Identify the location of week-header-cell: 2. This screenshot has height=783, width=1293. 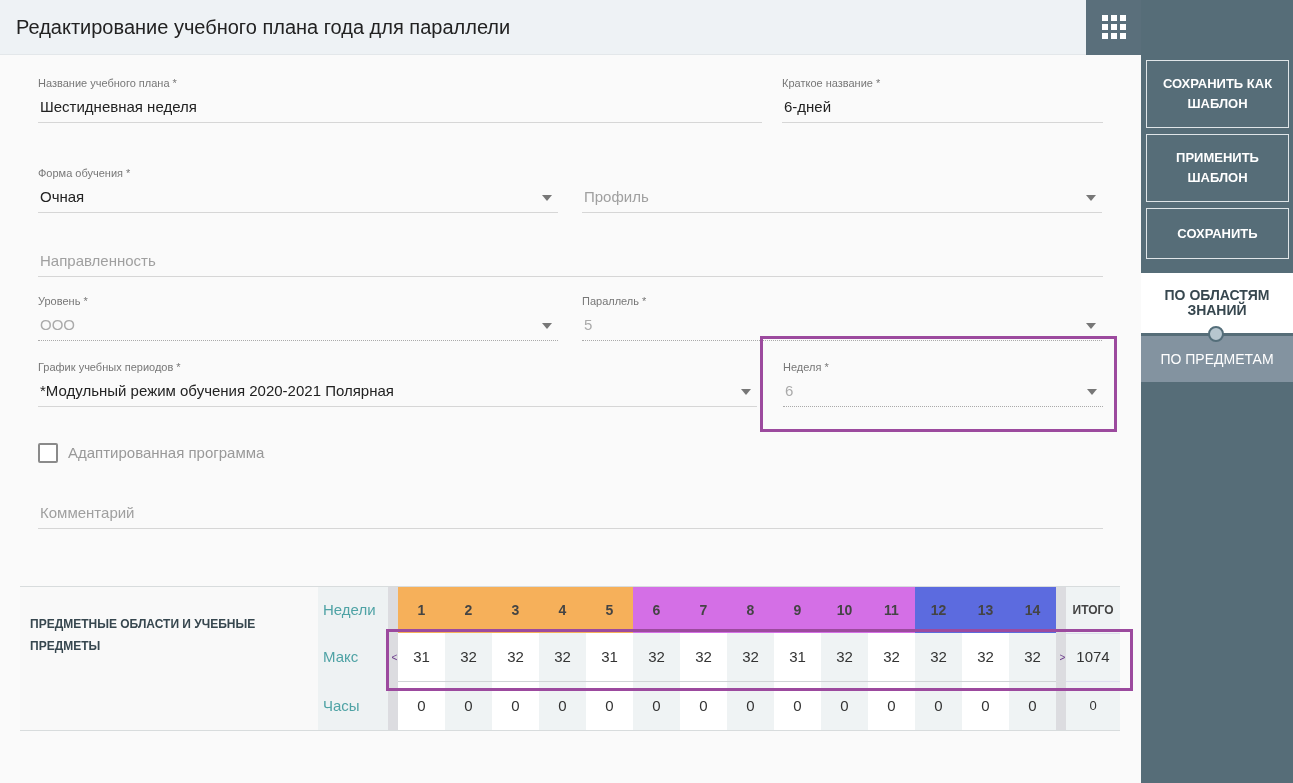
(468, 610).